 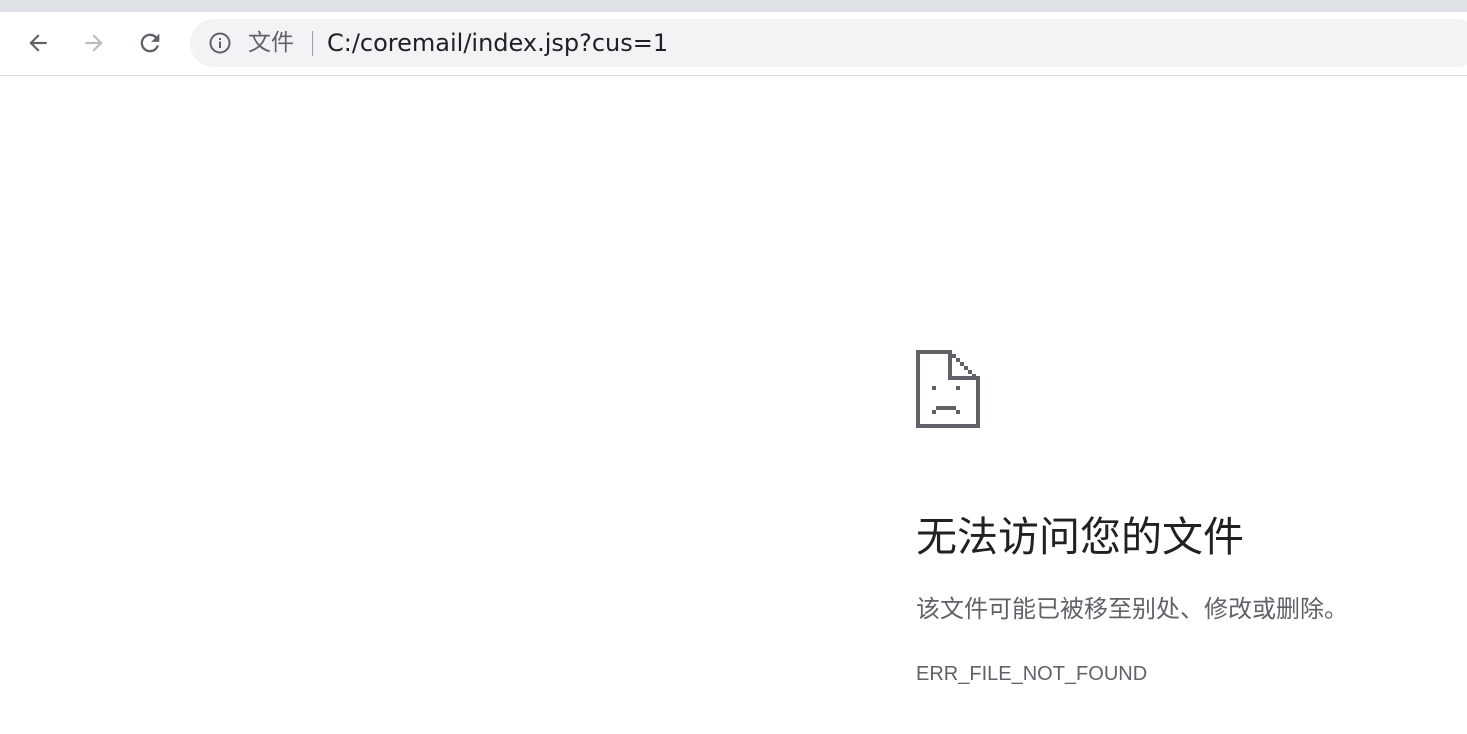 What do you see at coordinates (1032, 674) in the screenshot?
I see `error-code: ERR_FILE_NOT_FOUND` at bounding box center [1032, 674].